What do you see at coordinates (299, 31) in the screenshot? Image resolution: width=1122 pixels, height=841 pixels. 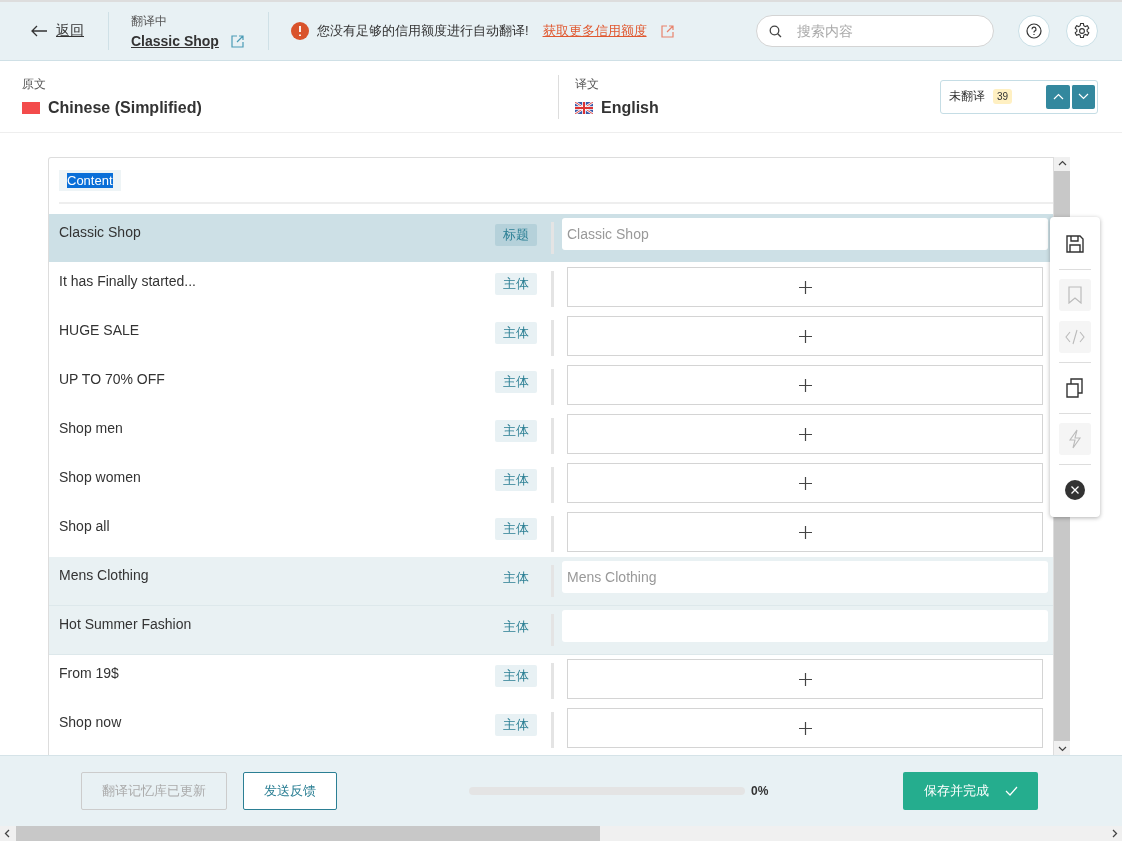 I see `warning-icon` at bounding box center [299, 31].